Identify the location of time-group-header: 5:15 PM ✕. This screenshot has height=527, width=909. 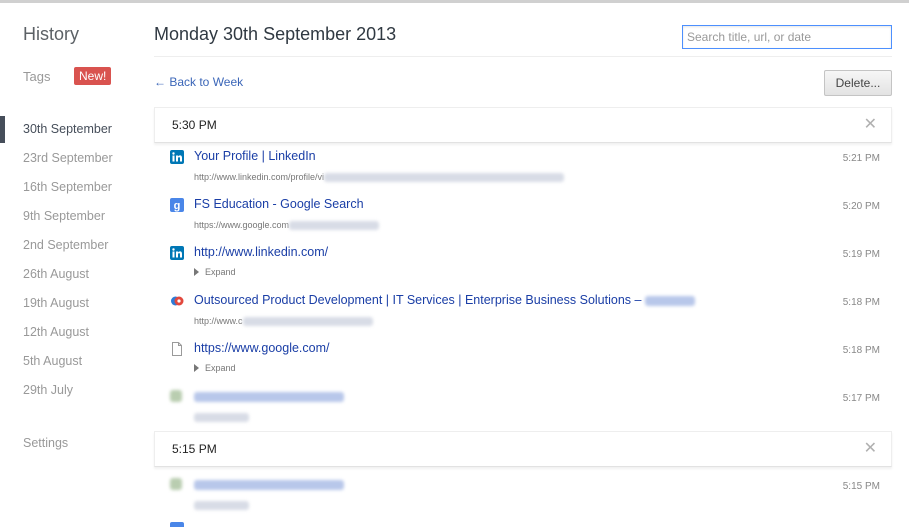
(523, 449).